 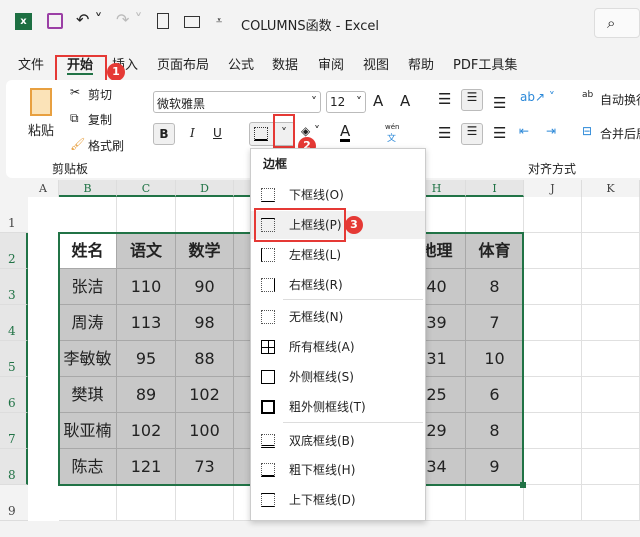 I want to click on borders-menu-item: 无框线(N), so click(x=338, y=317).